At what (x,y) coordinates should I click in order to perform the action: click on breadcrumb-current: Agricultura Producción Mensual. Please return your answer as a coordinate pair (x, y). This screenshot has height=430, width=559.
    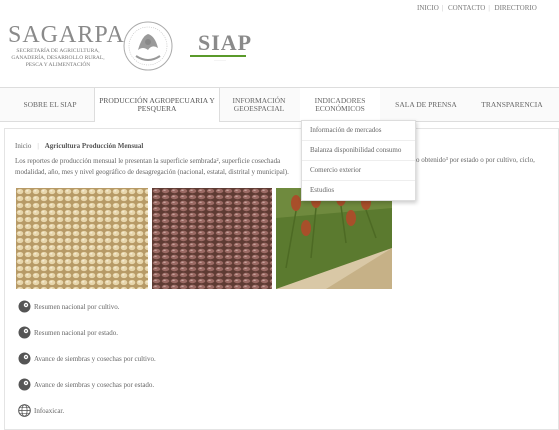
    Looking at the image, I should click on (94, 146).